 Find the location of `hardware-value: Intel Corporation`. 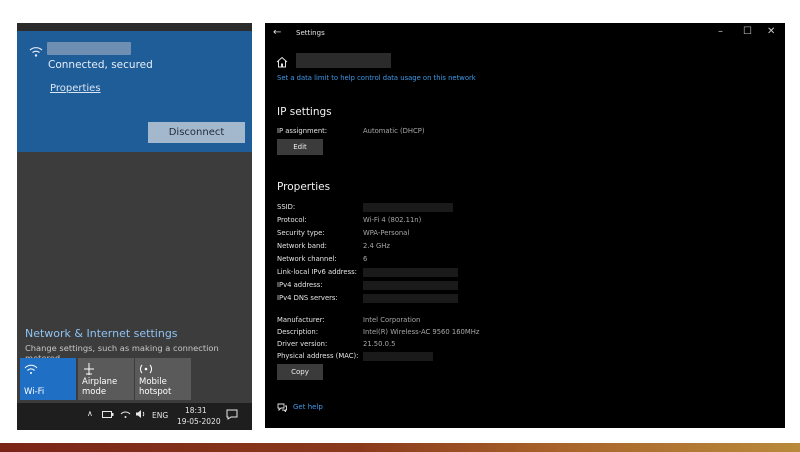

hardware-value: Intel Corporation is located at coordinates (392, 320).